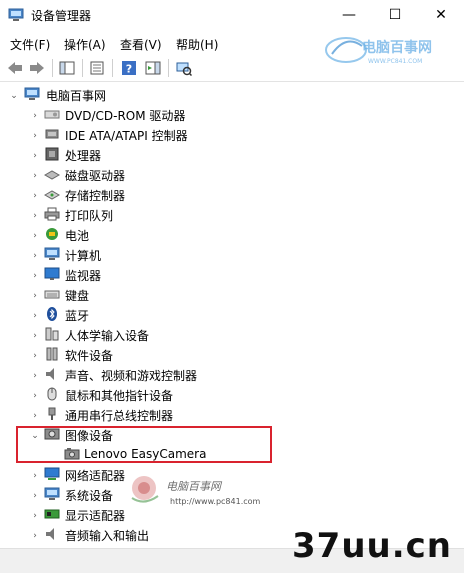 This screenshot has height=573, width=464. Describe the element at coordinates (52, 334) in the screenshot. I see `hid-icon` at that location.